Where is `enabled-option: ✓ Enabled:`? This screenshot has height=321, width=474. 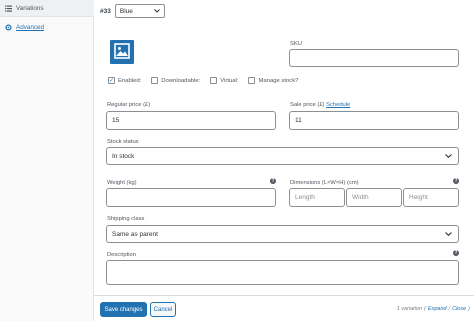 enabled-option: ✓ Enabled: is located at coordinates (124, 80).